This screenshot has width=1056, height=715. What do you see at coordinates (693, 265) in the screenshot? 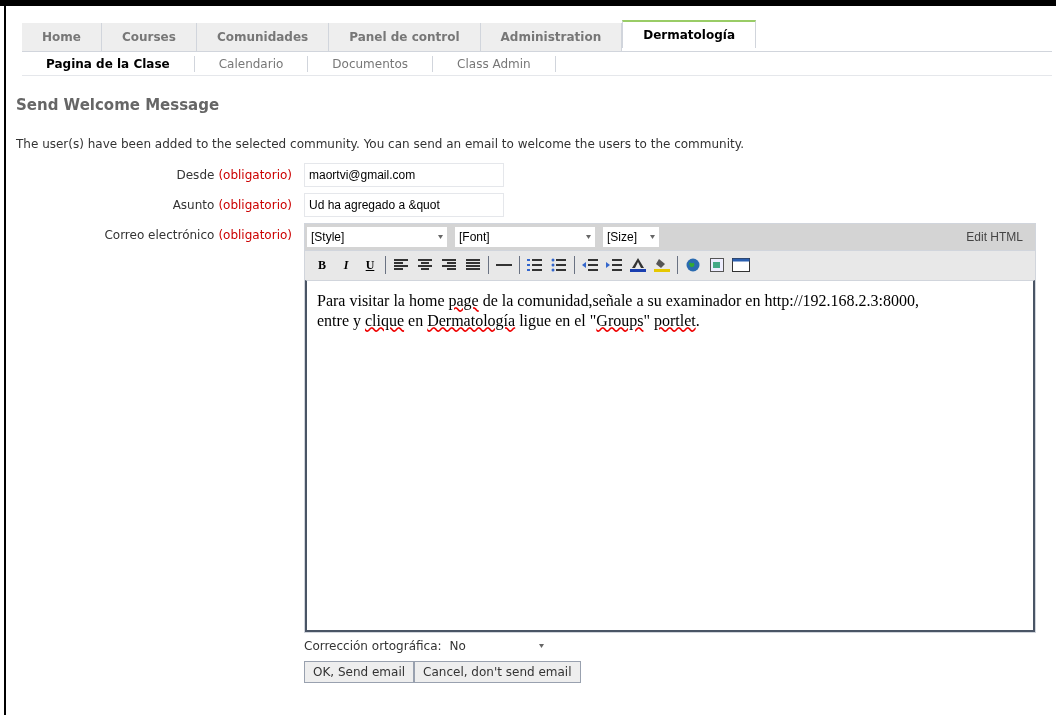
I see `globe-icon` at bounding box center [693, 265].